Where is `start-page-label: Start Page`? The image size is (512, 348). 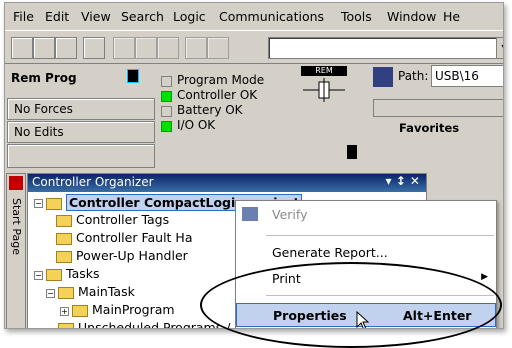 start-page-label: Start Page is located at coordinates (16, 226).